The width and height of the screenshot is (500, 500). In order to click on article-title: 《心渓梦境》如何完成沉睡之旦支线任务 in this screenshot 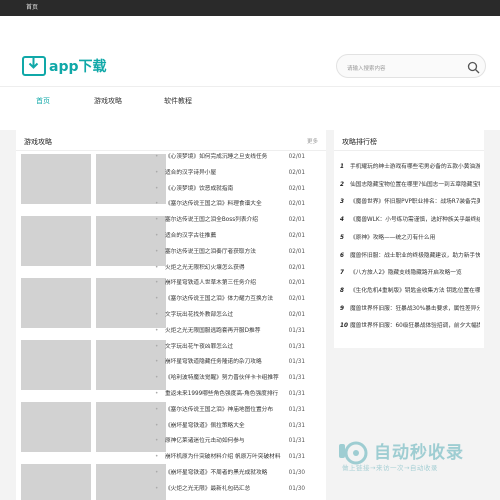, I will do `click(225, 158)`.